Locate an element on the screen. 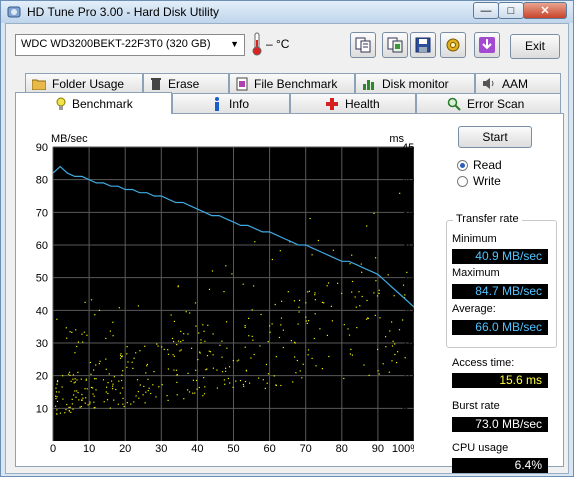  maximize-button: □ is located at coordinates (511, 10).